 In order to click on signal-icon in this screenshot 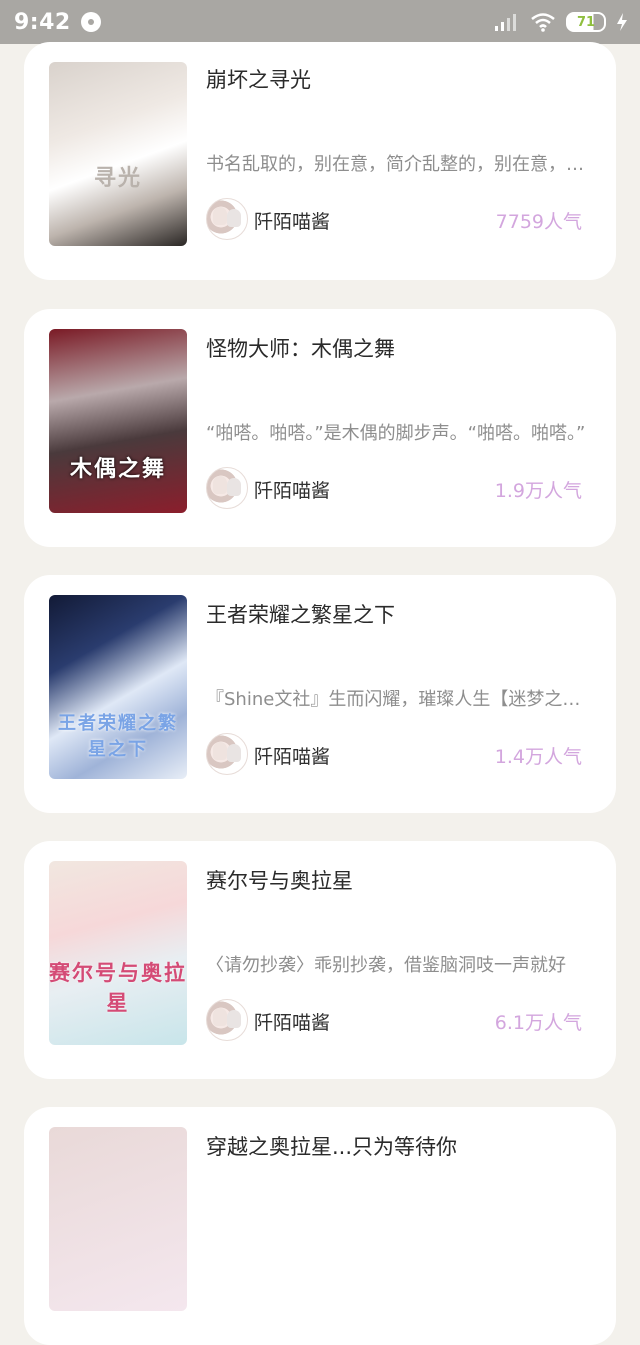, I will do `click(505, 22)`.